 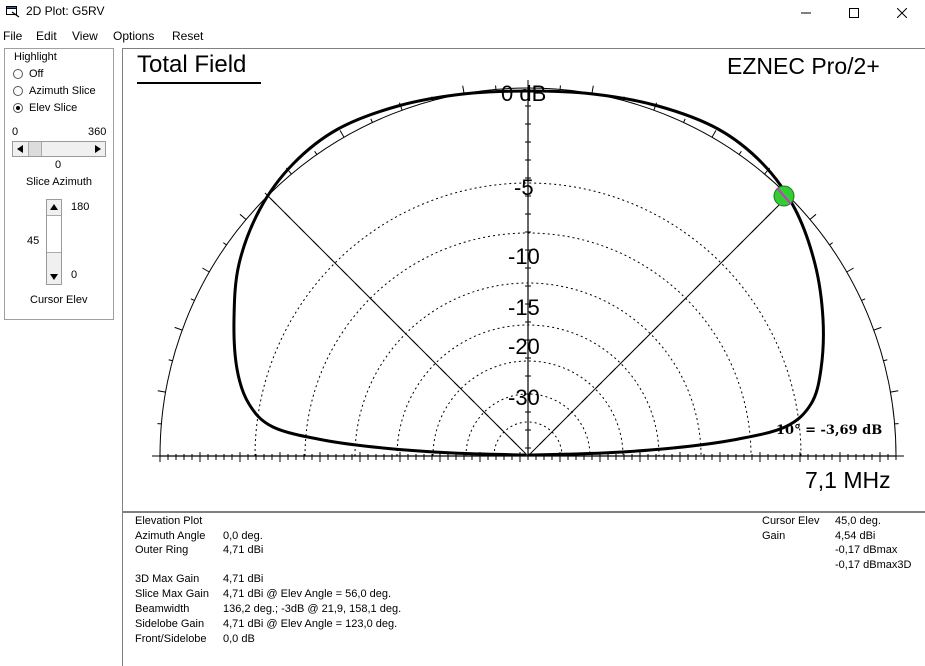 What do you see at coordinates (239, 639) in the screenshot?
I see `info-value-front-sidelobe: 0,0 dB` at bounding box center [239, 639].